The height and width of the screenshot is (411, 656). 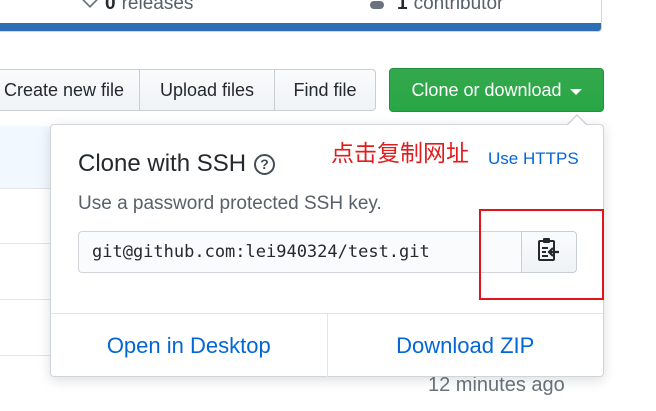 I want to click on copy-to-clipboard-button, so click(x=549, y=252).